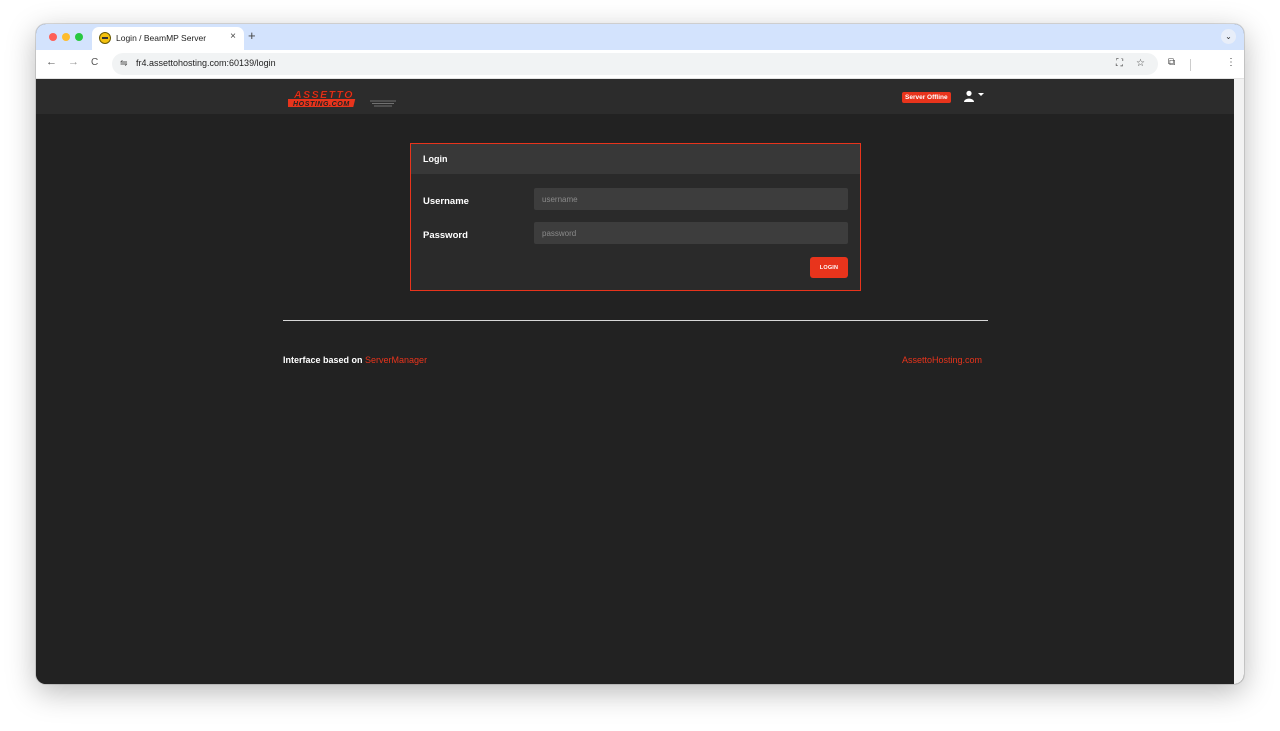  Describe the element at coordinates (1190, 65) in the screenshot. I see `toolbar-separator` at that location.